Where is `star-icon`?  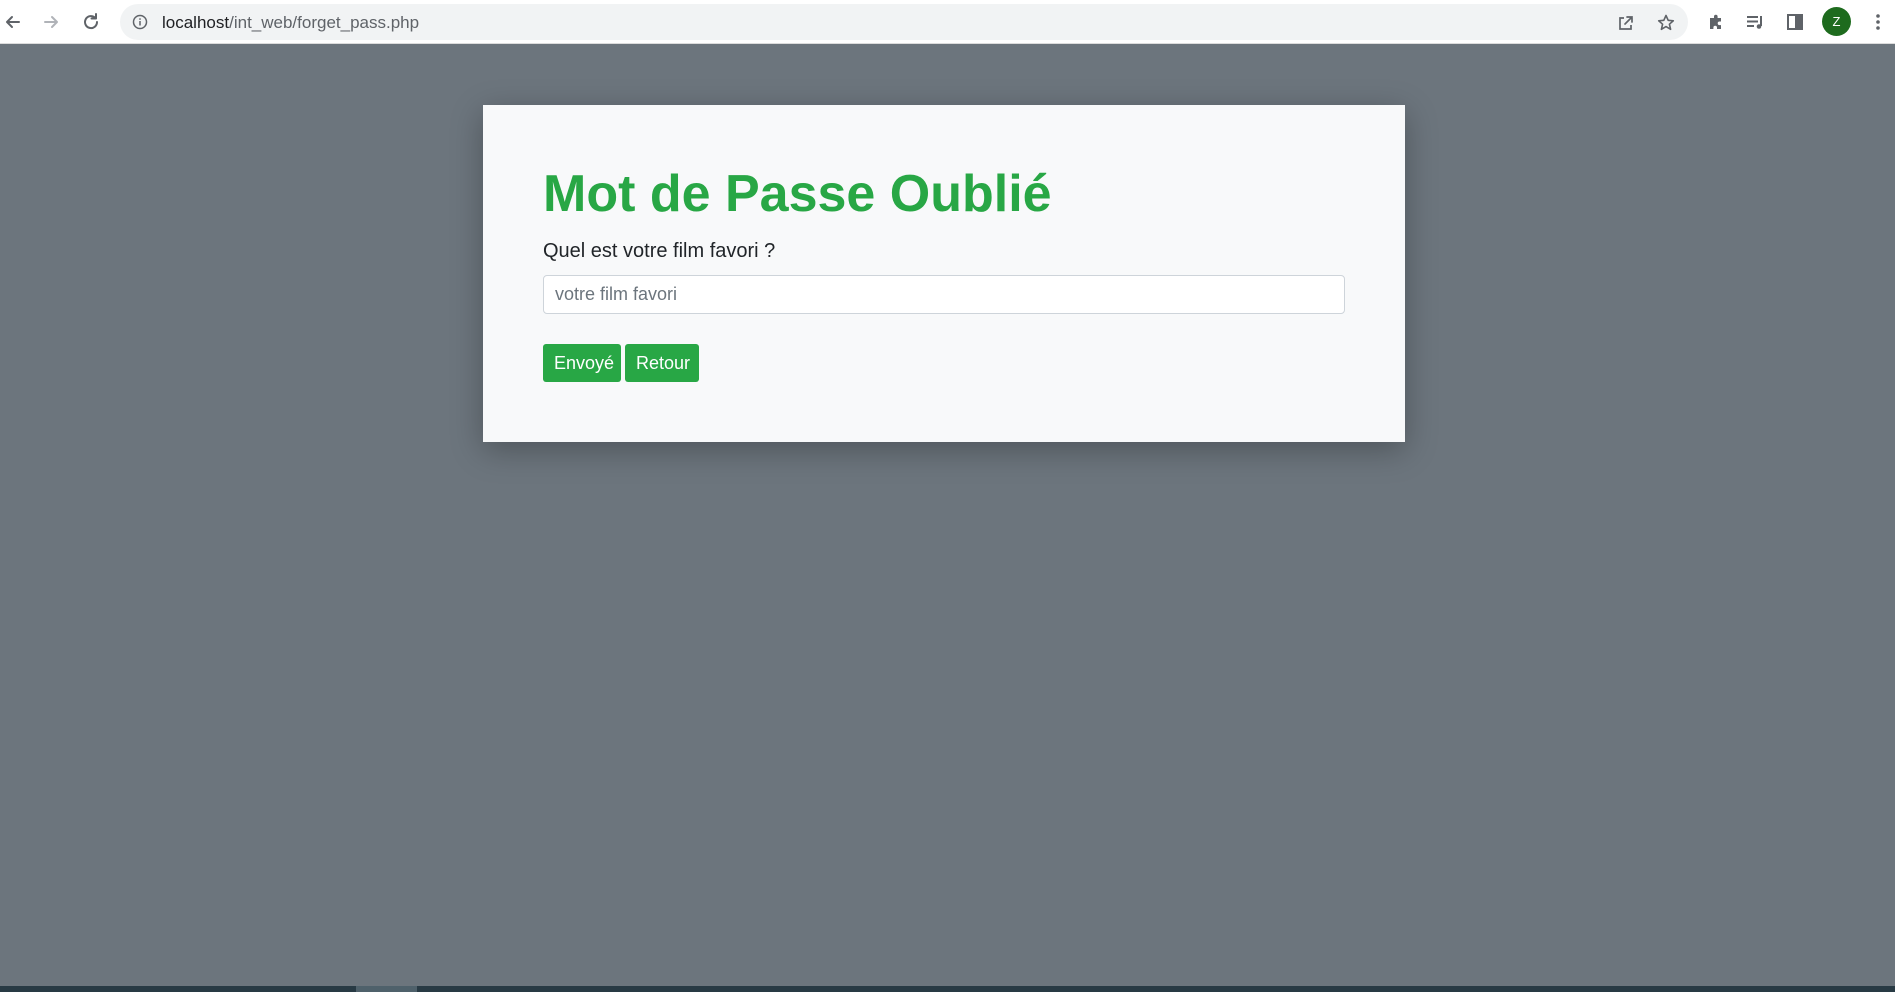
star-icon is located at coordinates (1666, 22).